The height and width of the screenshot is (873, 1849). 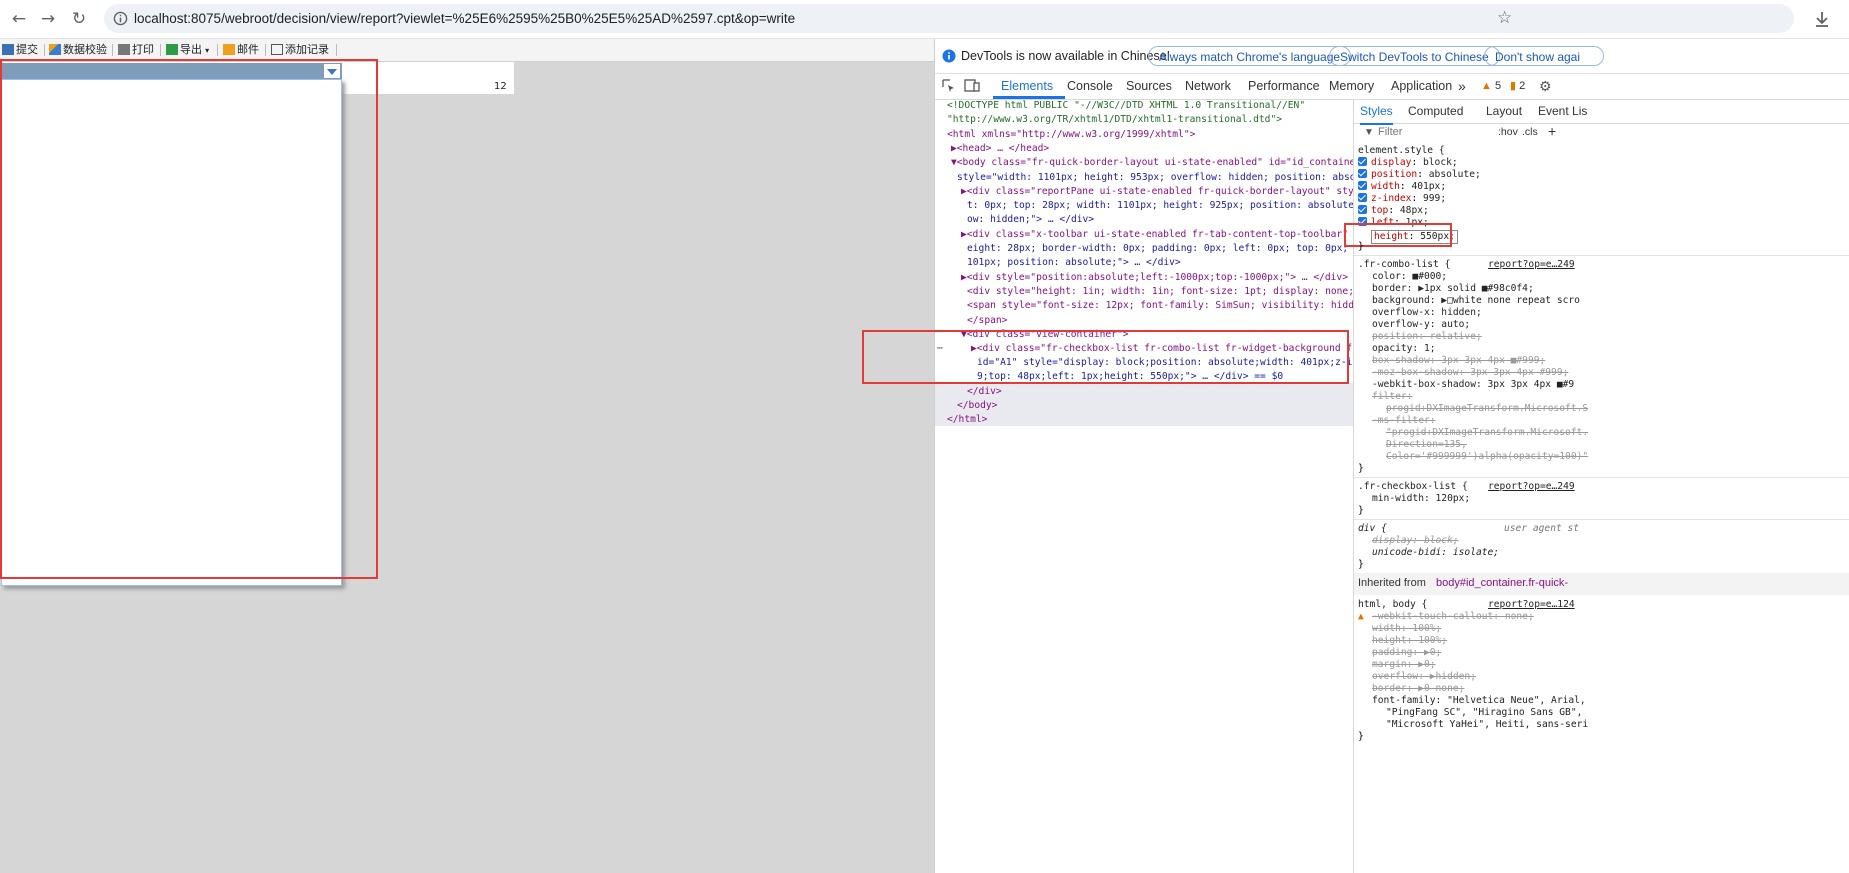 I want to click on tab-sources: Sources, so click(x=1149, y=86).